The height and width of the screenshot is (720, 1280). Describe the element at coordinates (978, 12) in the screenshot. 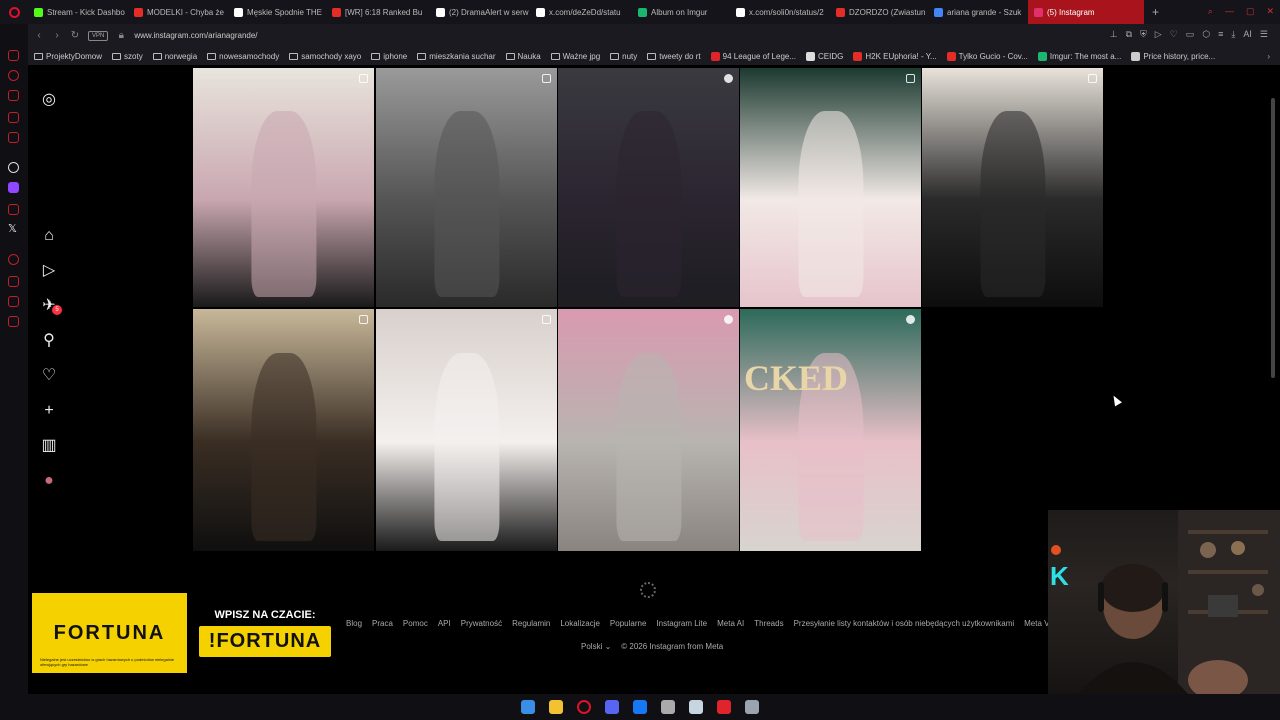

I see `browser-tab: ariana grande - Szuk` at that location.